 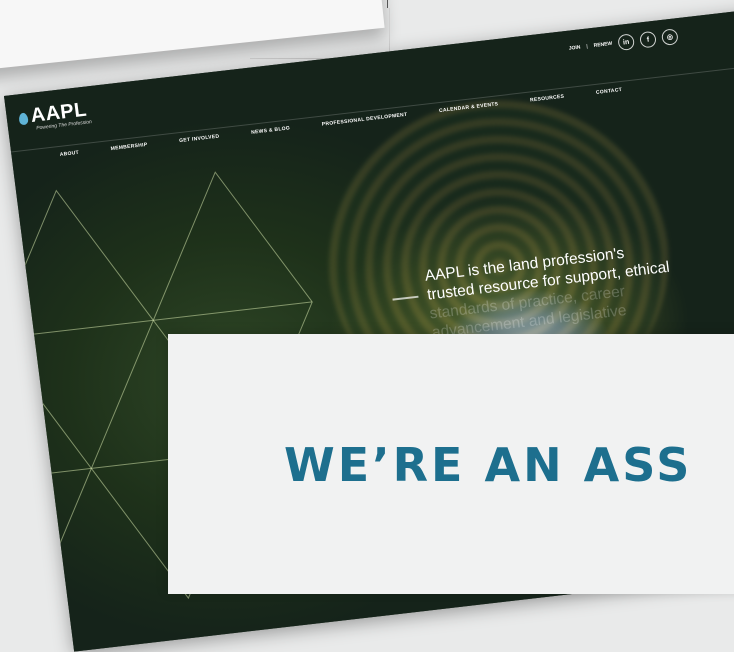 I want to click on instagram-icon: ◎, so click(x=669, y=37).